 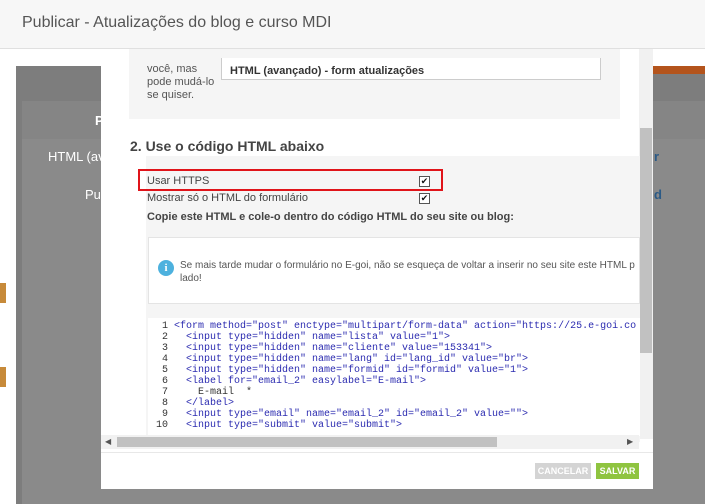 I want to click on background-row1-link: r, so click(x=657, y=156).